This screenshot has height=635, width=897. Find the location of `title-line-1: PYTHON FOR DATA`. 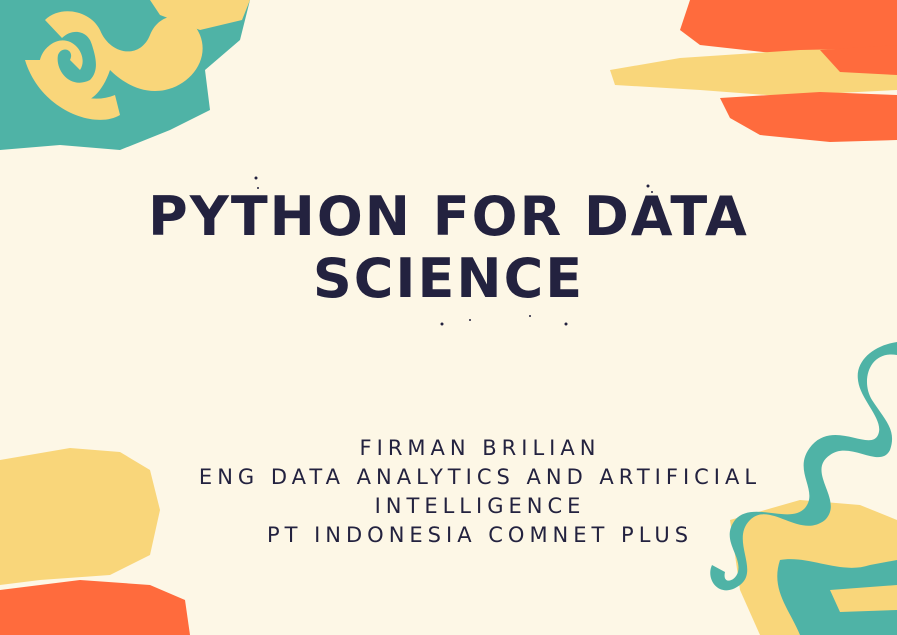

title-line-1: PYTHON FOR DATA is located at coordinates (448, 216).